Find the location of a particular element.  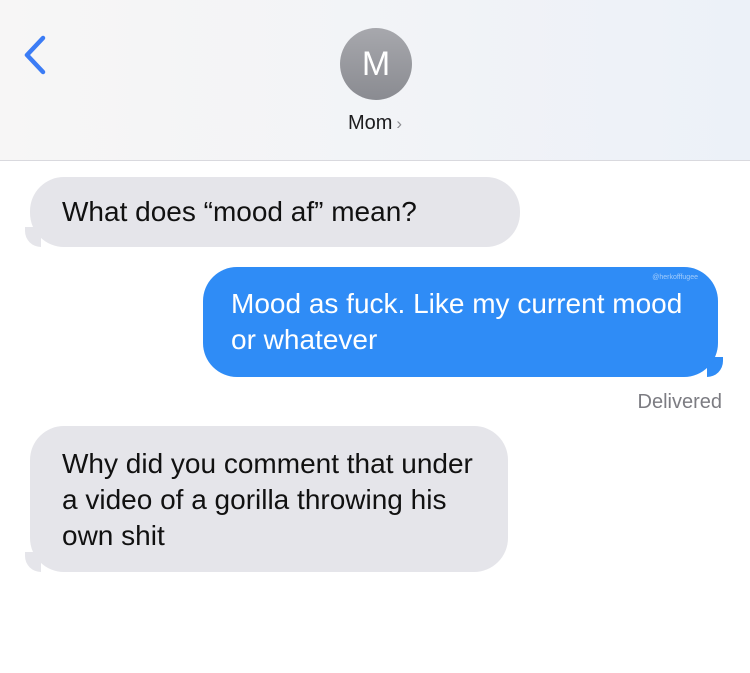

message-text: What does “mood af” mean? is located at coordinates (239, 211).